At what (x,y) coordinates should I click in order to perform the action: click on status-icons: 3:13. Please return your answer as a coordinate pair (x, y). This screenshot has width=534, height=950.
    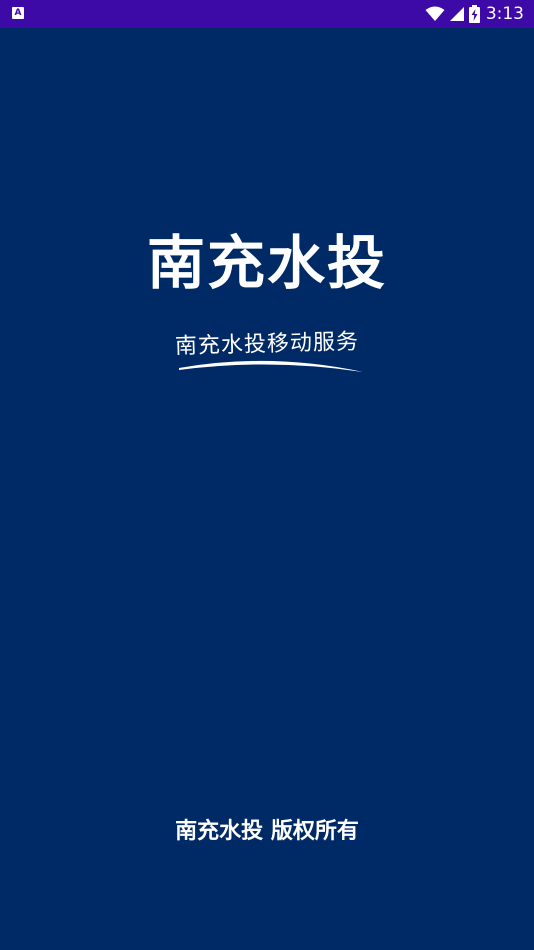
    Looking at the image, I should click on (474, 14).